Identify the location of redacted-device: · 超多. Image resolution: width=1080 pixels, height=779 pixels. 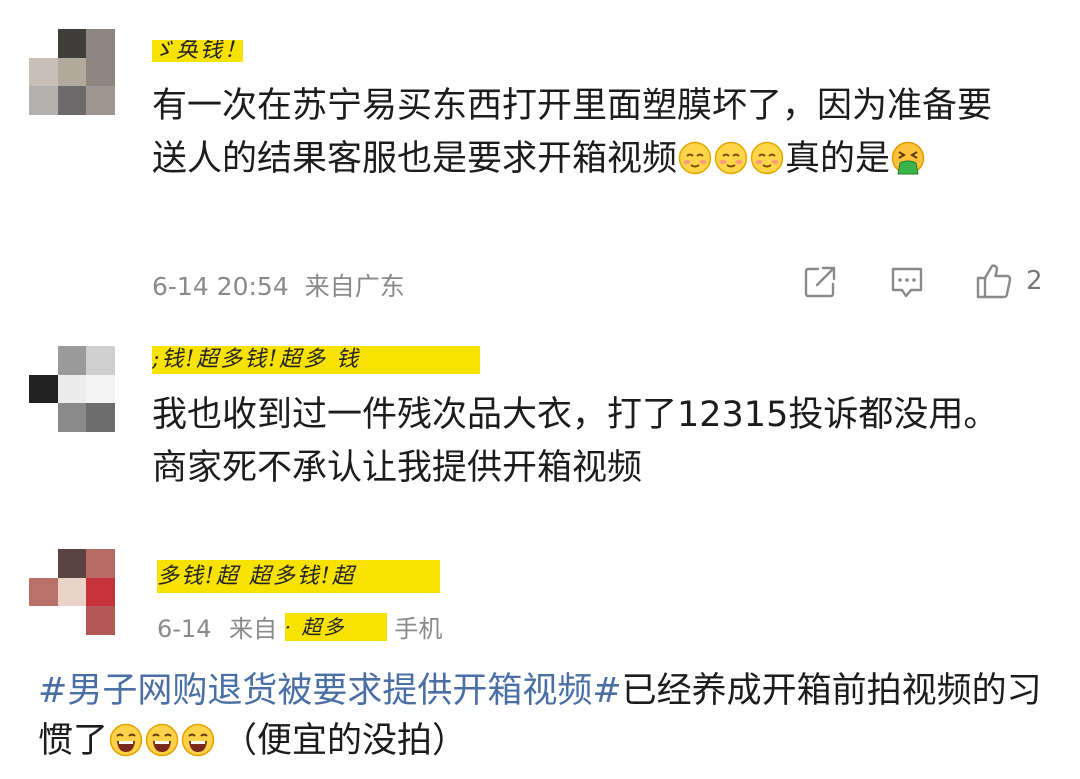
(335, 627).